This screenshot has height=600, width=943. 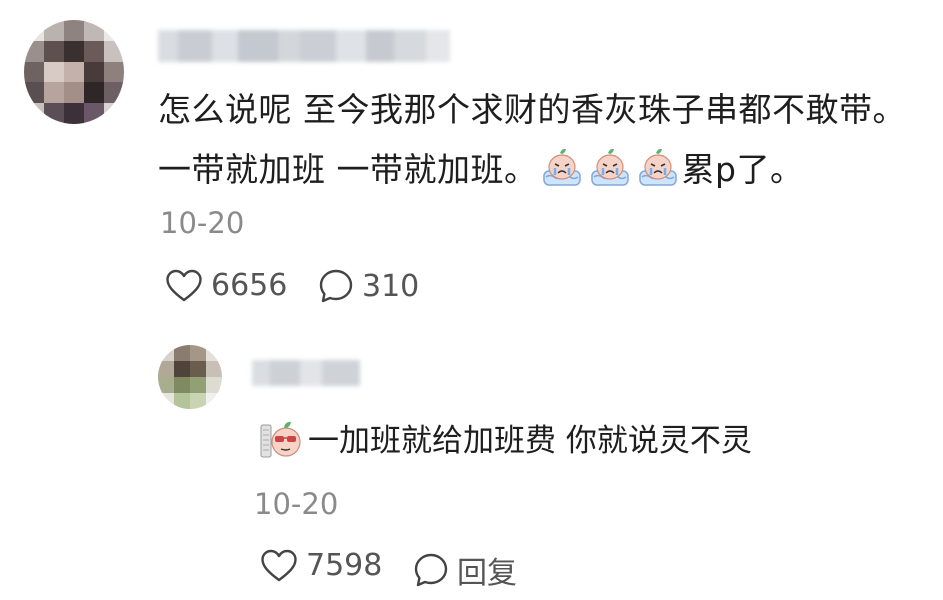 What do you see at coordinates (296, 504) in the screenshot?
I see `reply-date: 10-20` at bounding box center [296, 504].